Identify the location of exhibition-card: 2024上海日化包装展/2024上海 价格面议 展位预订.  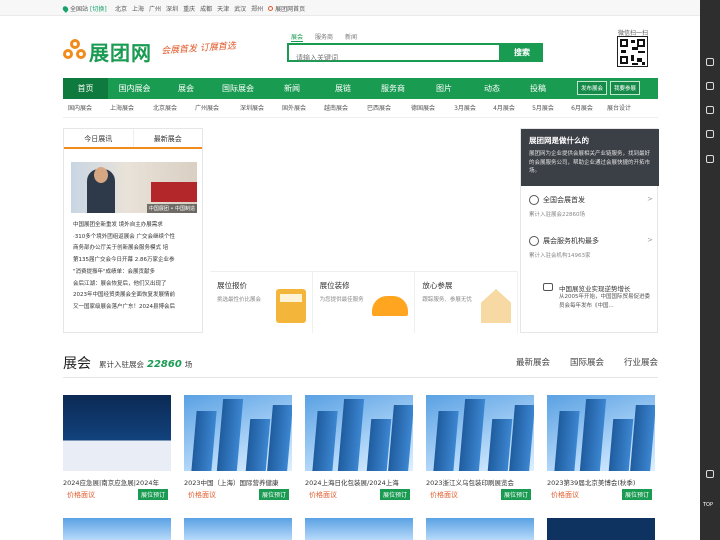
(359, 449).